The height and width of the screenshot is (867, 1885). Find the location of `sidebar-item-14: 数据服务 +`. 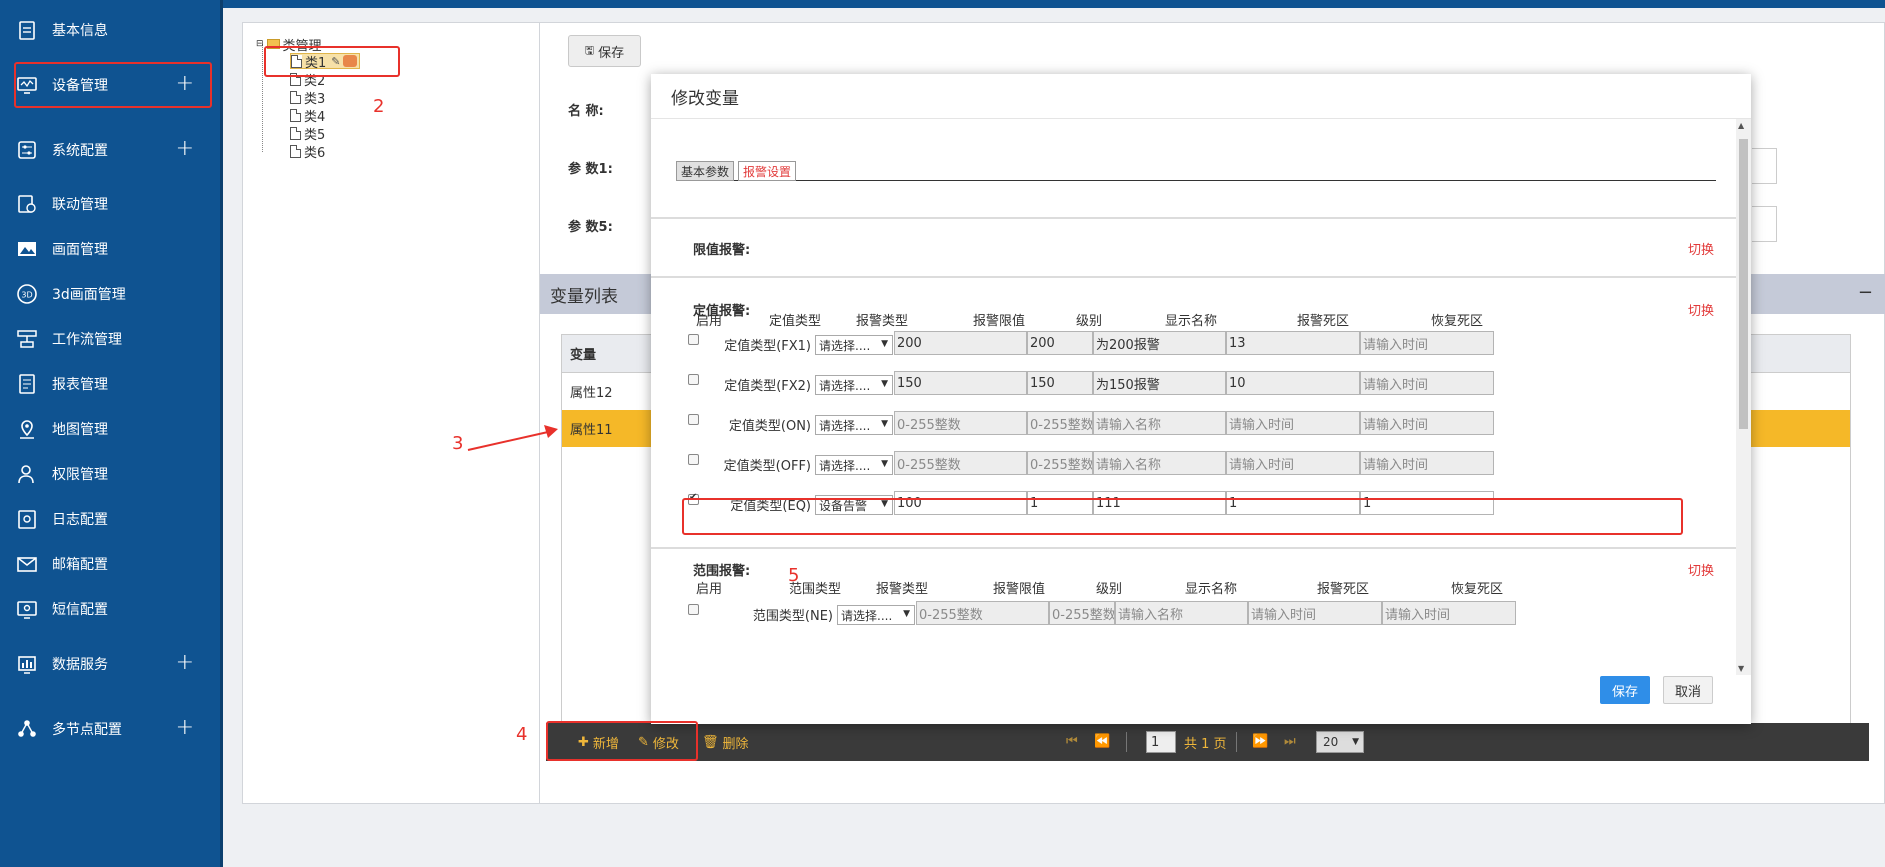

sidebar-item-14: 数据服务 + is located at coordinates (114, 664).